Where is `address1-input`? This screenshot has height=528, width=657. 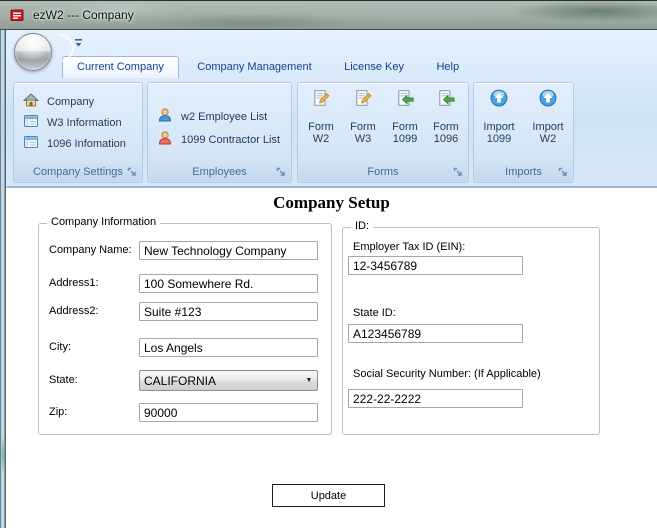 address1-input is located at coordinates (228, 283).